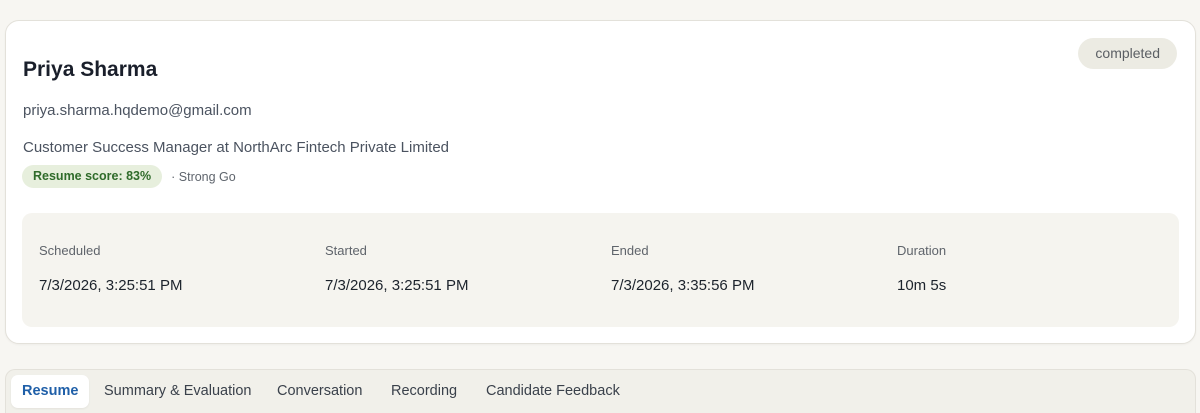 The image size is (1200, 413). Describe the element at coordinates (922, 285) in the screenshot. I see `detail-value: 10m 5s` at that location.